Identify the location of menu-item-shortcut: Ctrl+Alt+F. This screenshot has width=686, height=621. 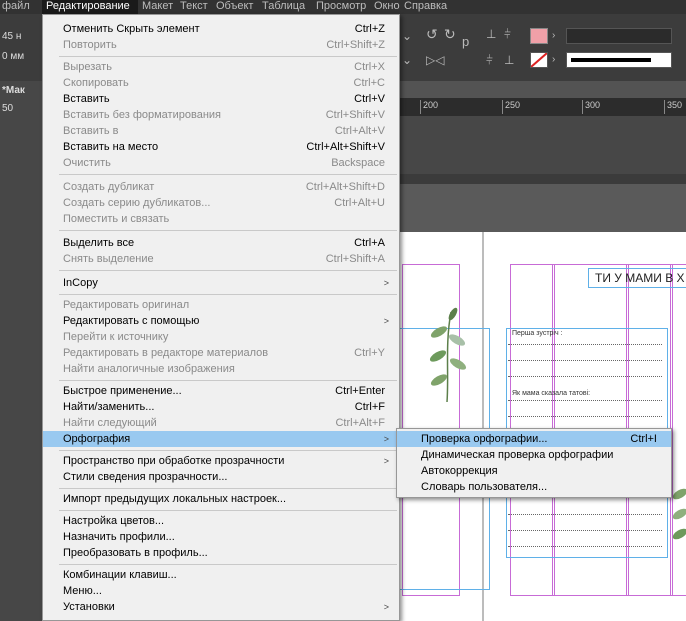
(360, 423).